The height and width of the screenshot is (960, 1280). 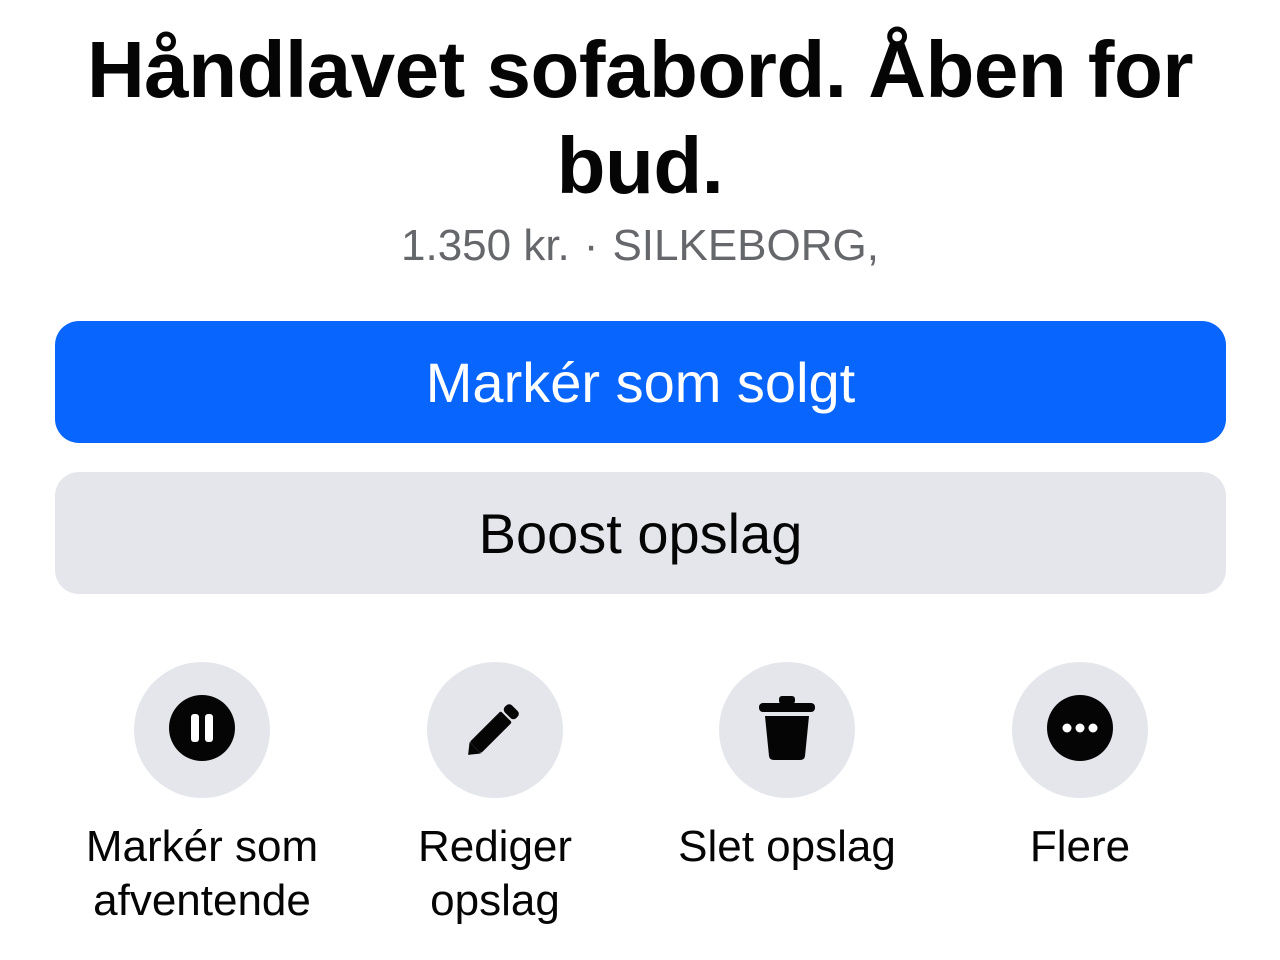 I want to click on mark-pending-button, so click(x=202, y=730).